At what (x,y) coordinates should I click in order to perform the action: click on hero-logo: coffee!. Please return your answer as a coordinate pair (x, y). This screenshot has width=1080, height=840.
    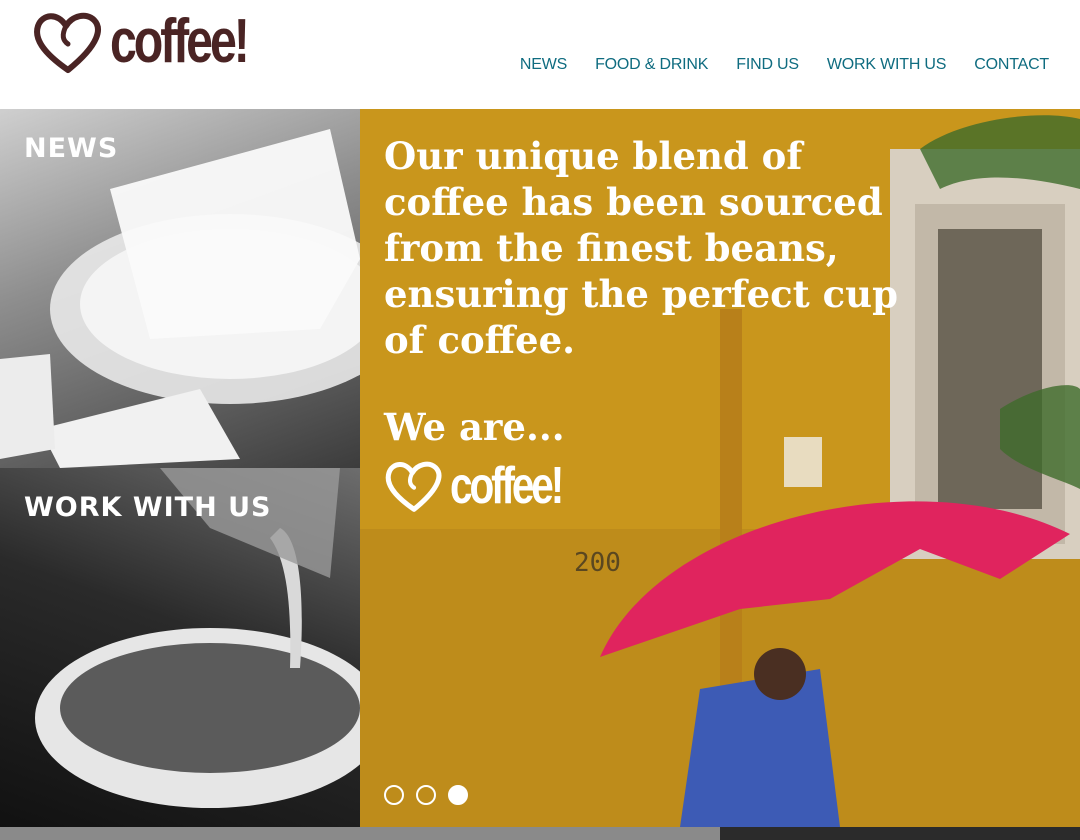
    Looking at the image, I should click on (488, 486).